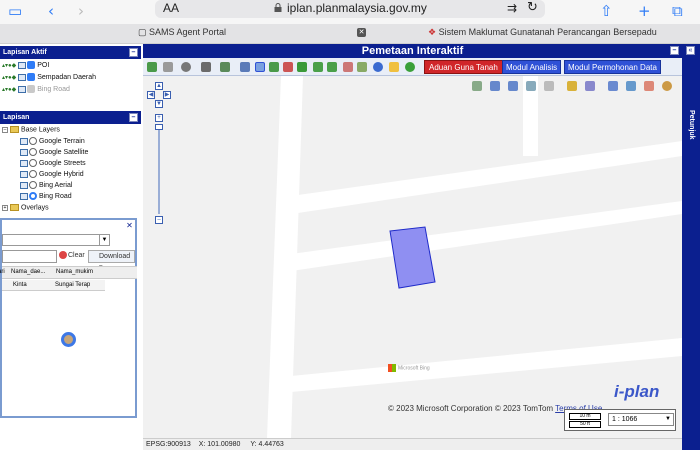 The image size is (700, 450). I want to click on scale-select: 1 : 1066 ▼, so click(641, 419).